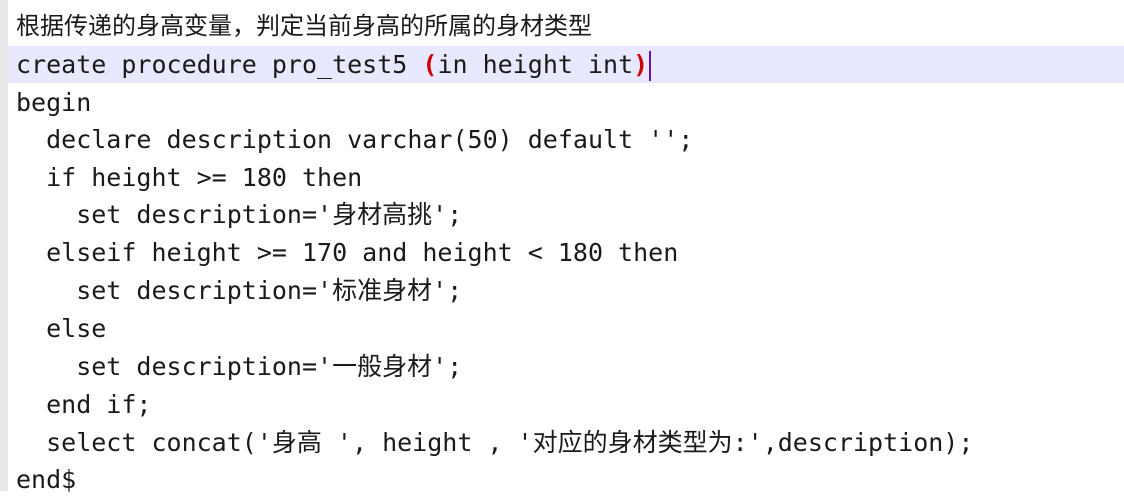 The image size is (1124, 498). Describe the element at coordinates (189, 177) in the screenshot. I see `code-line-4: if height >= 180 then` at that location.